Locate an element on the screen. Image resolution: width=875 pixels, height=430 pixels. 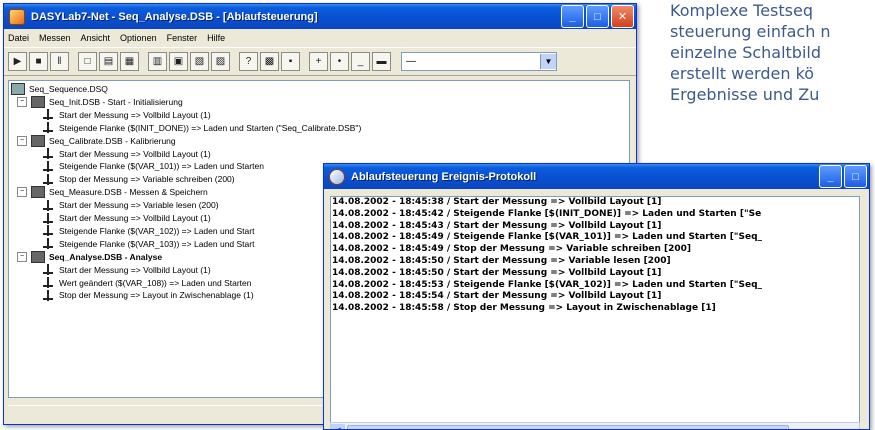
menu-item: Optionen is located at coordinates (138, 38).